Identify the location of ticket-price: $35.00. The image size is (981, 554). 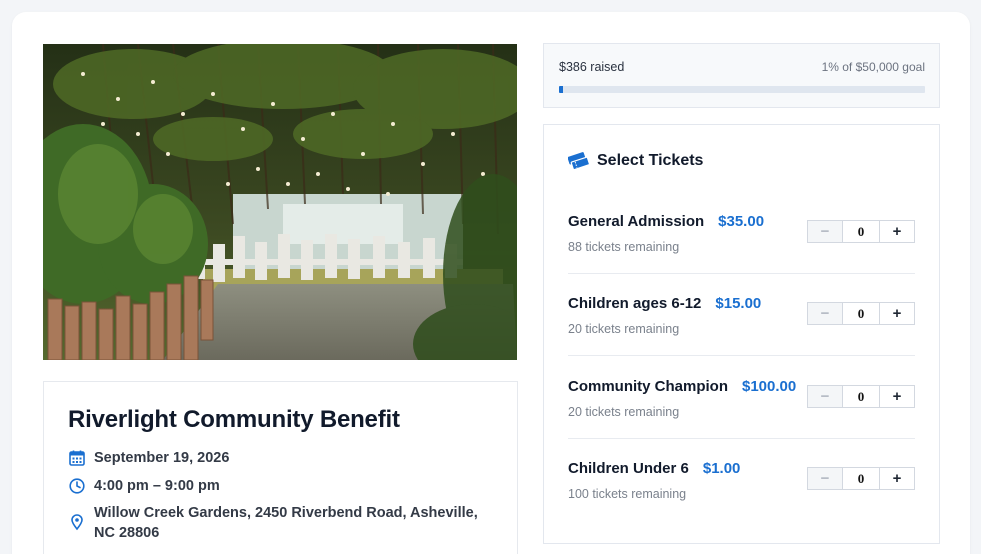
(741, 221).